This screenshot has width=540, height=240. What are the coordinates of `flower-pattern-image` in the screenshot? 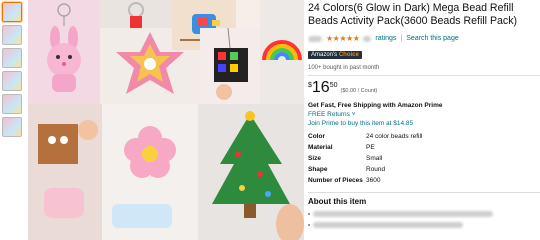 It's located at (150, 172).